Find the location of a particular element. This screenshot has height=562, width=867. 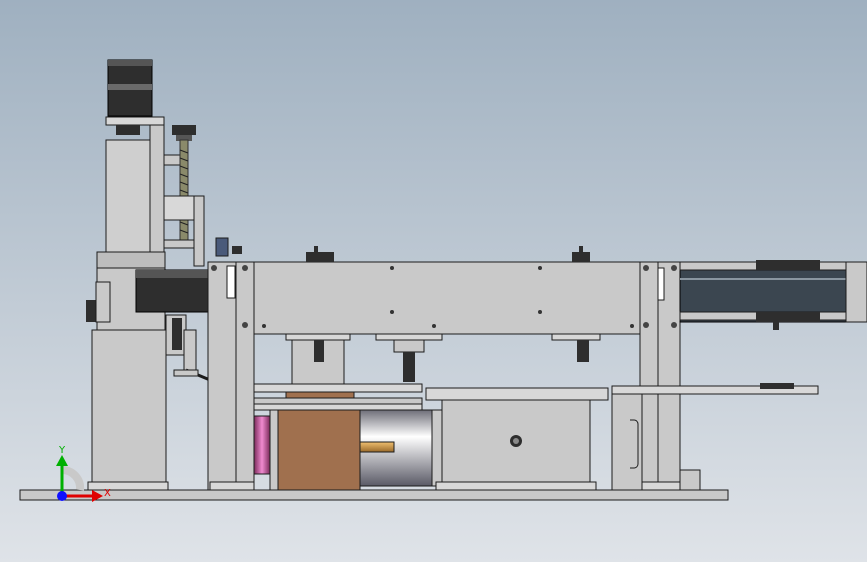

base-plate is located at coordinates (374, 495).